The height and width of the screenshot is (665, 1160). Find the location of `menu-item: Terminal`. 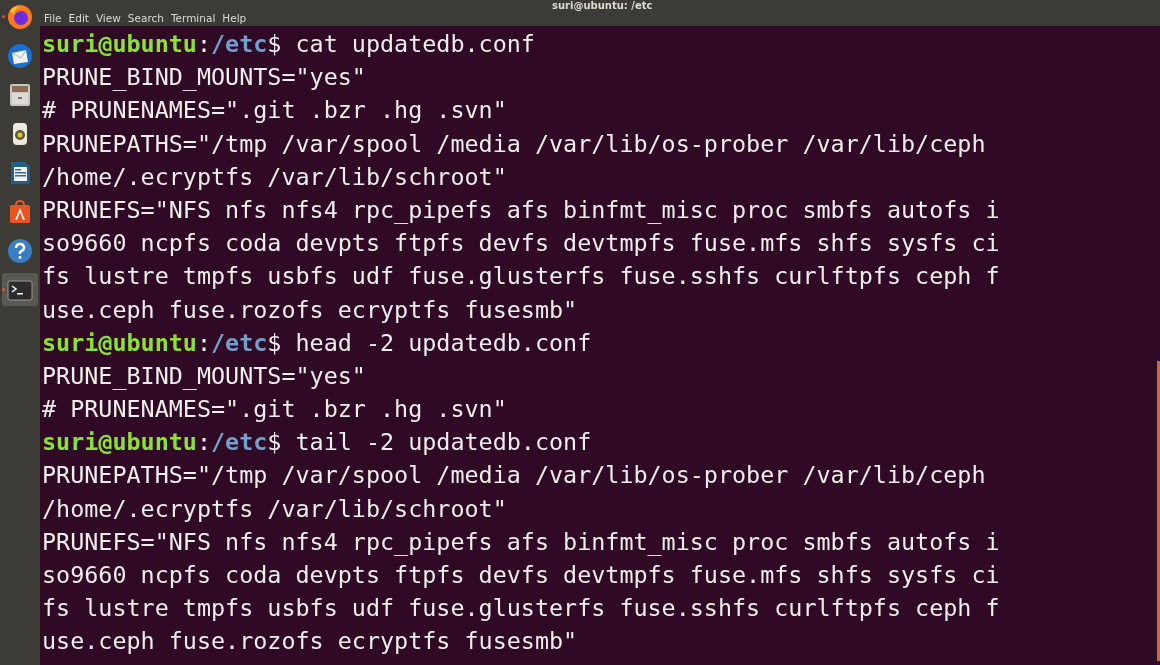

menu-item: Terminal is located at coordinates (193, 18).